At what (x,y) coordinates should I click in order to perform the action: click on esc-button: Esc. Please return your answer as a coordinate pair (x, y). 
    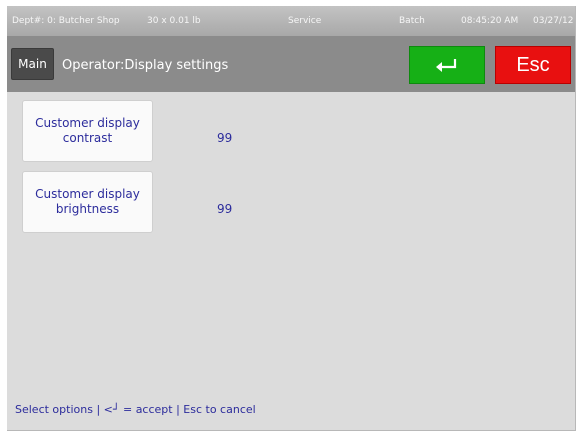
    Looking at the image, I should click on (533, 65).